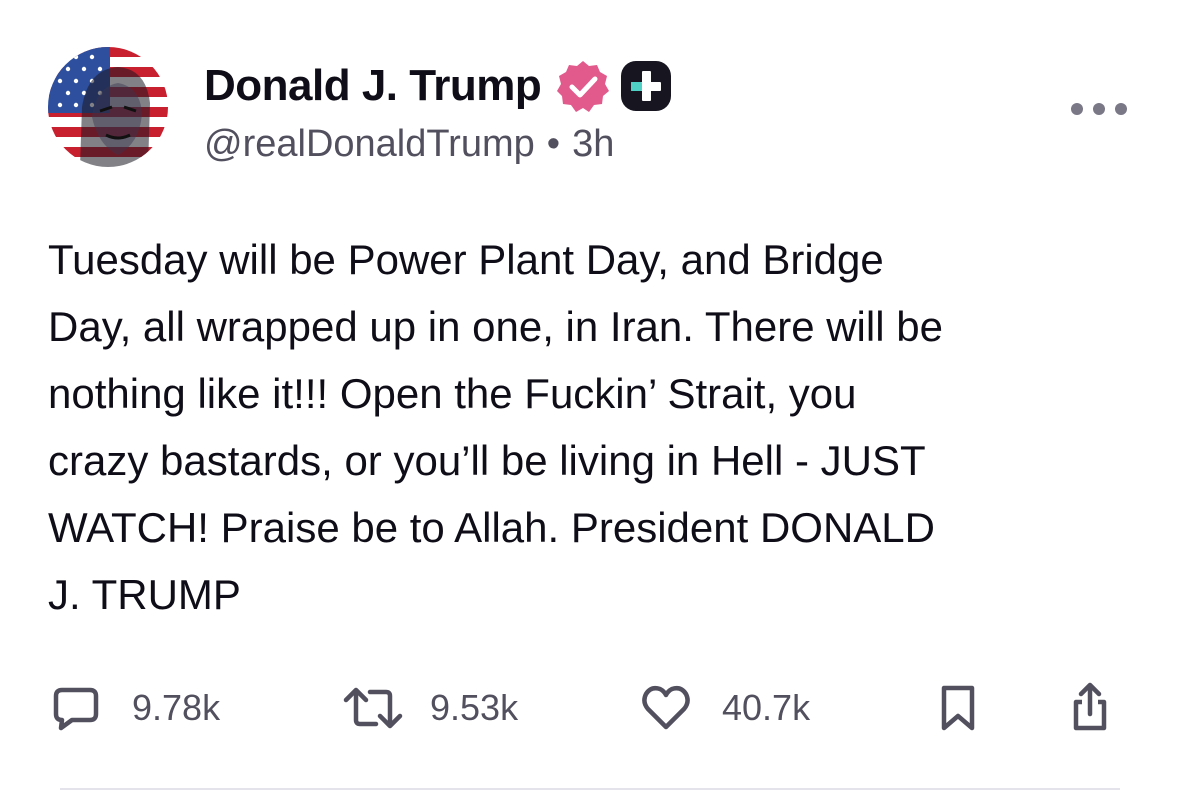  Describe the element at coordinates (474, 707) in the screenshot. I see `repost-count: 9.53k` at that location.